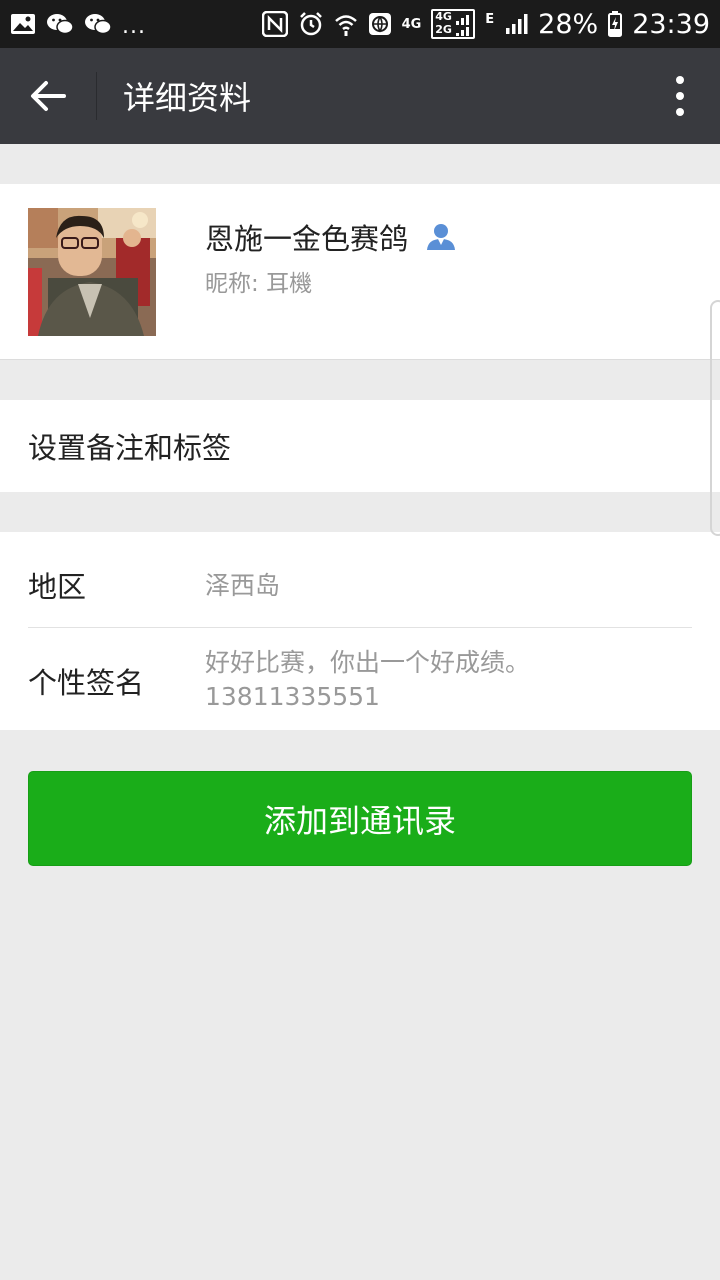 The height and width of the screenshot is (1280, 720). I want to click on region-row: 地区 泽西岛, so click(360, 580).